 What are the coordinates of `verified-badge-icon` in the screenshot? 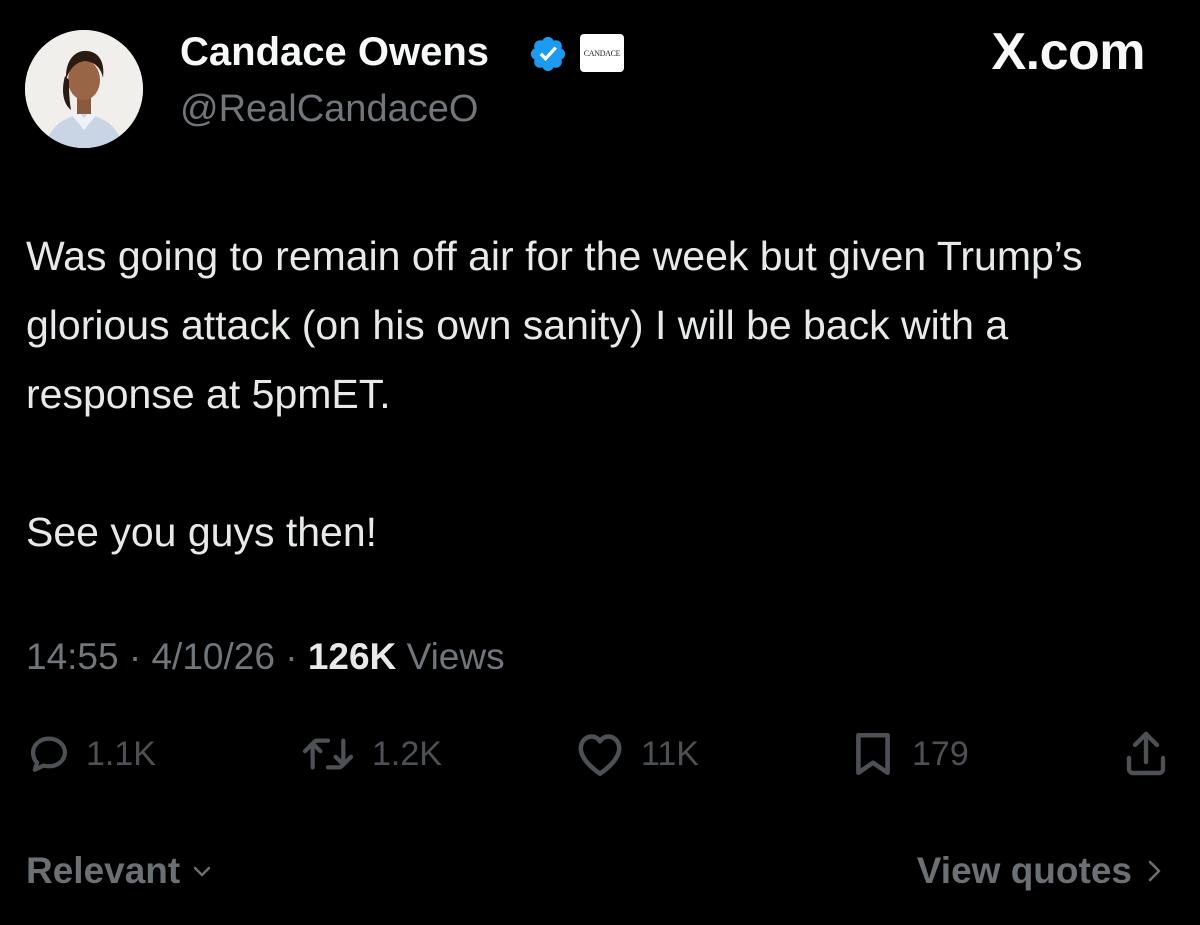 It's located at (548, 54).